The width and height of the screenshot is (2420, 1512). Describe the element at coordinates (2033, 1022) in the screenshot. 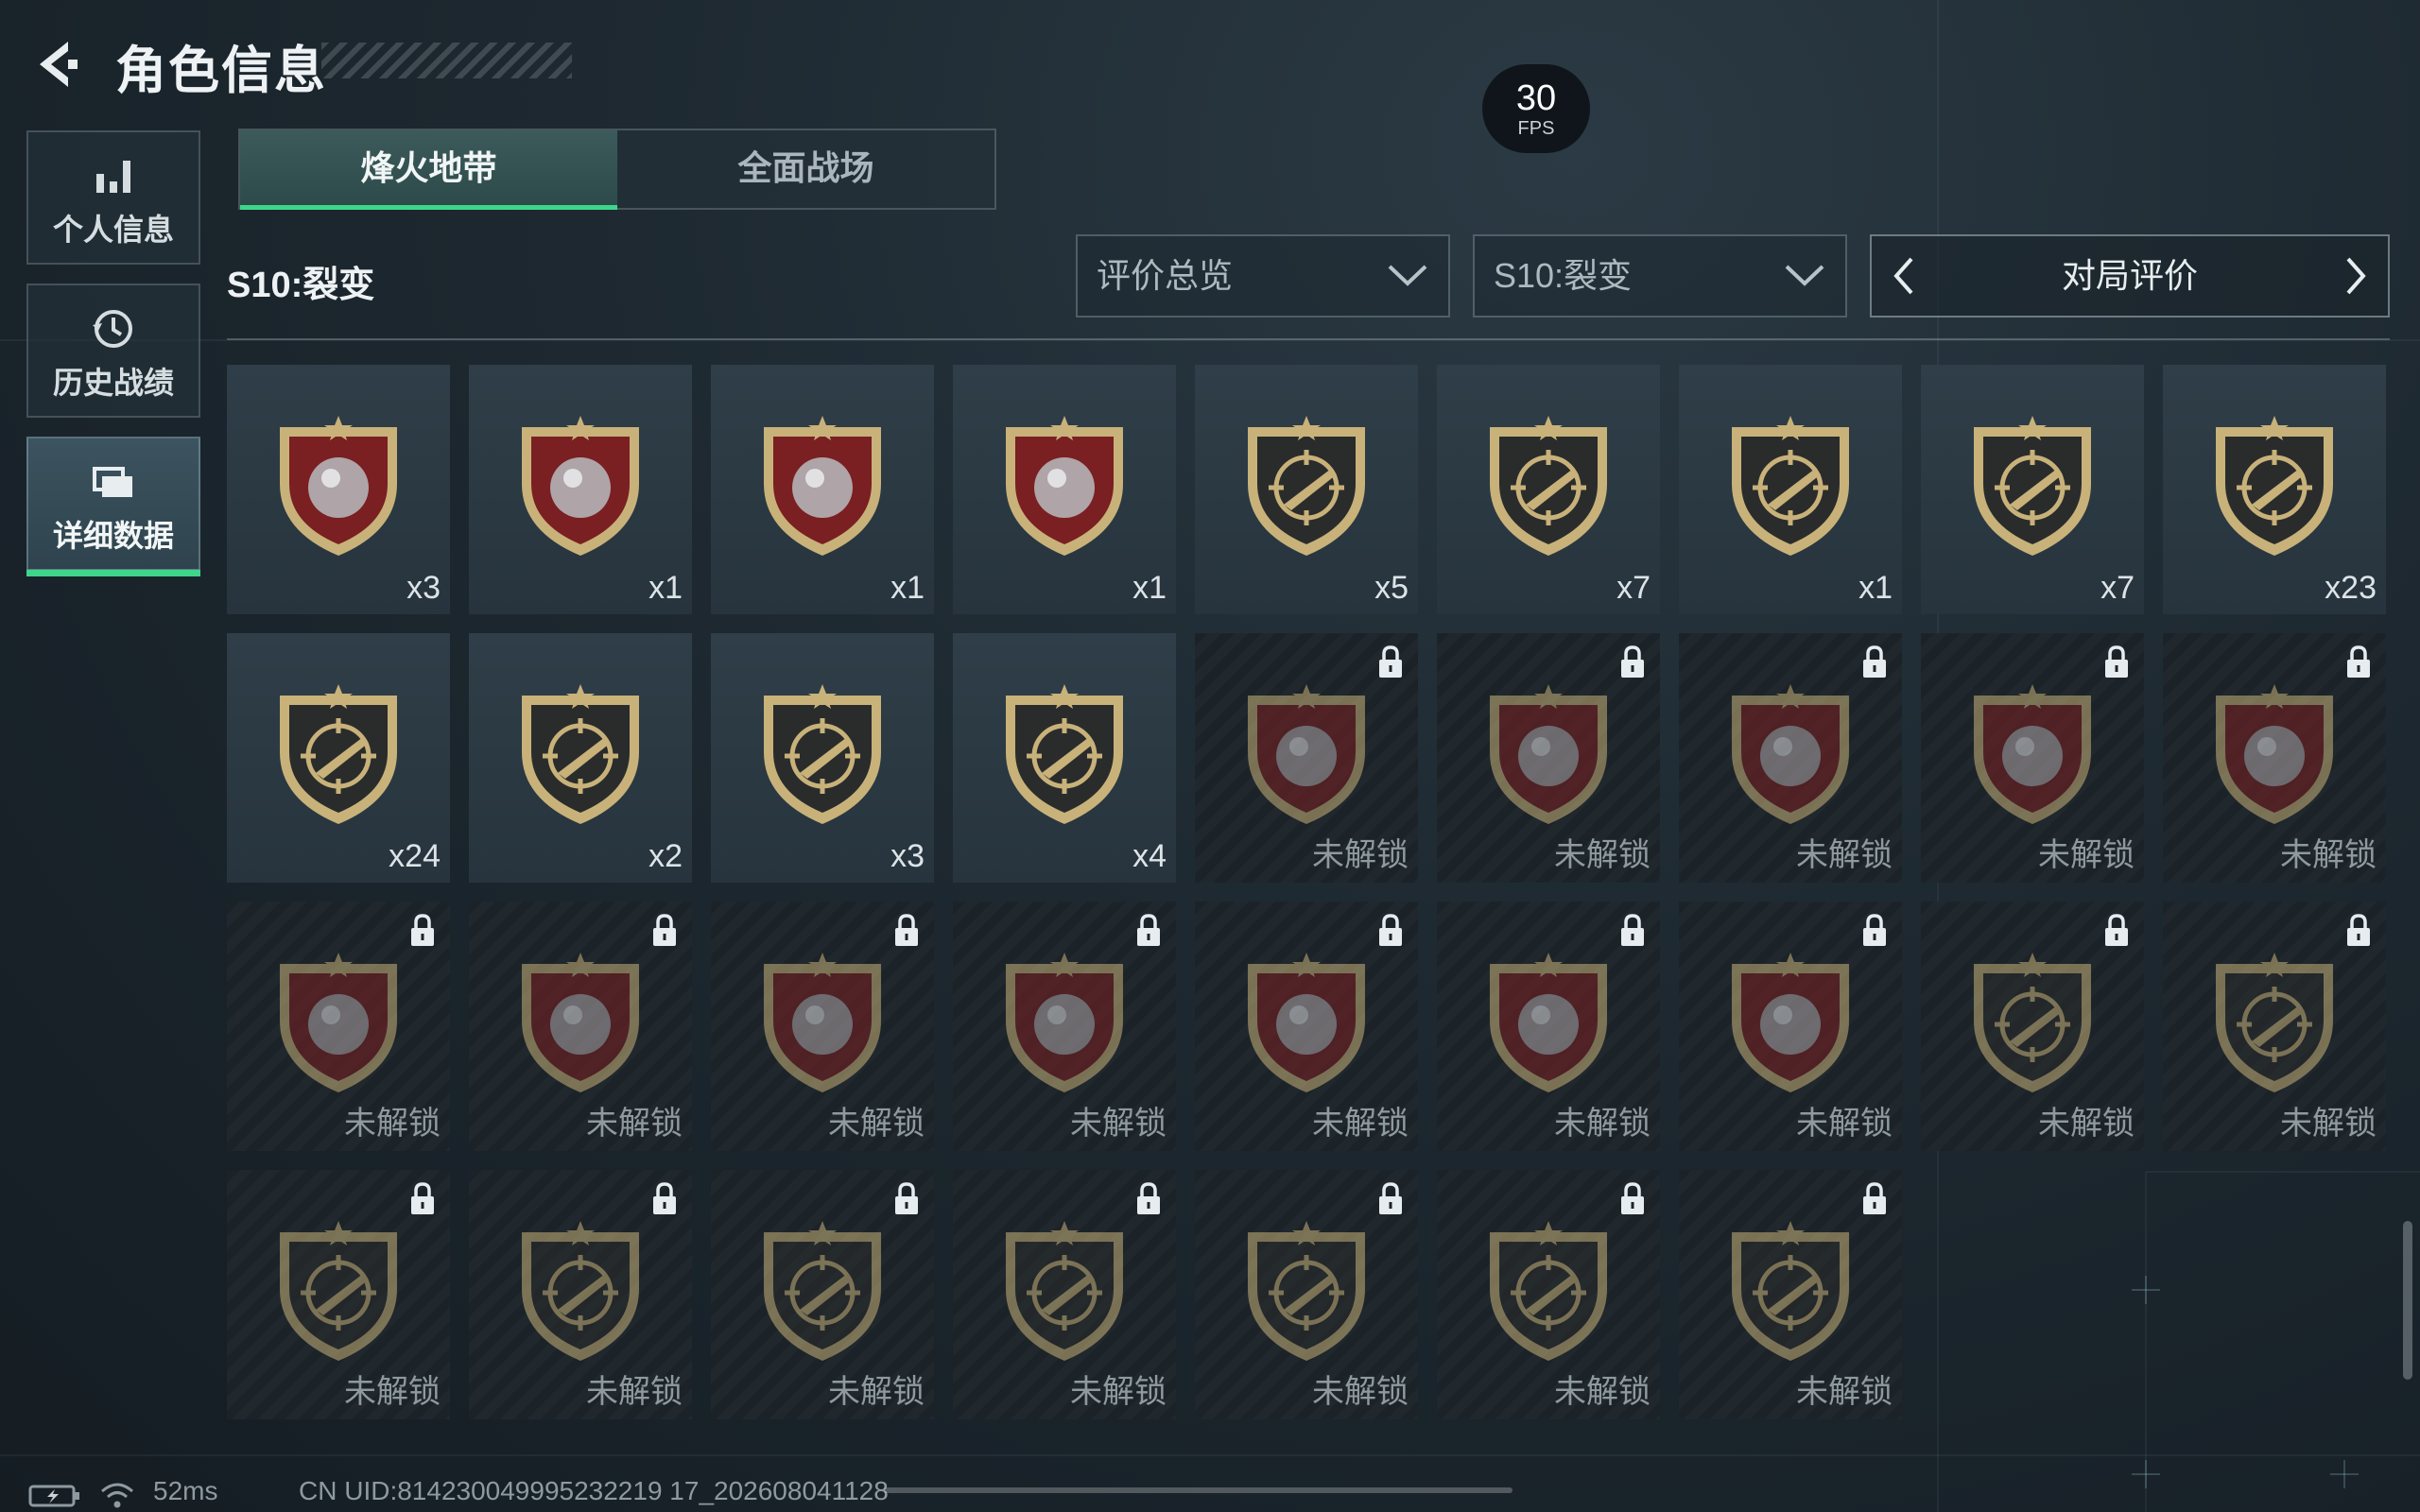

I see `shotgun-crosshair-icon` at that location.